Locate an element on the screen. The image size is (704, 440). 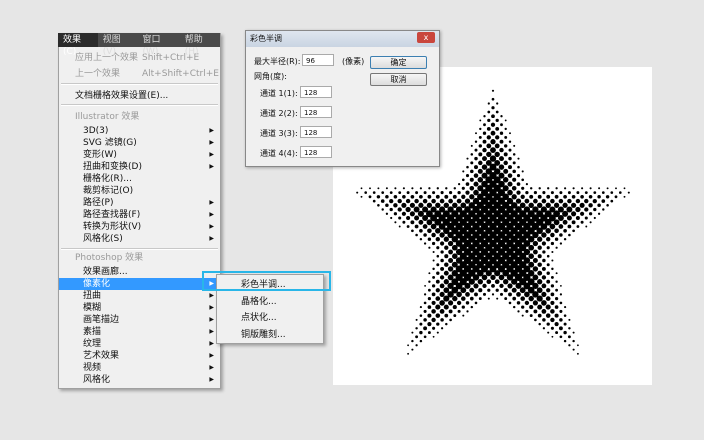
menu-item: 扭曲和变换(D) ▶ is located at coordinates (139, 167).